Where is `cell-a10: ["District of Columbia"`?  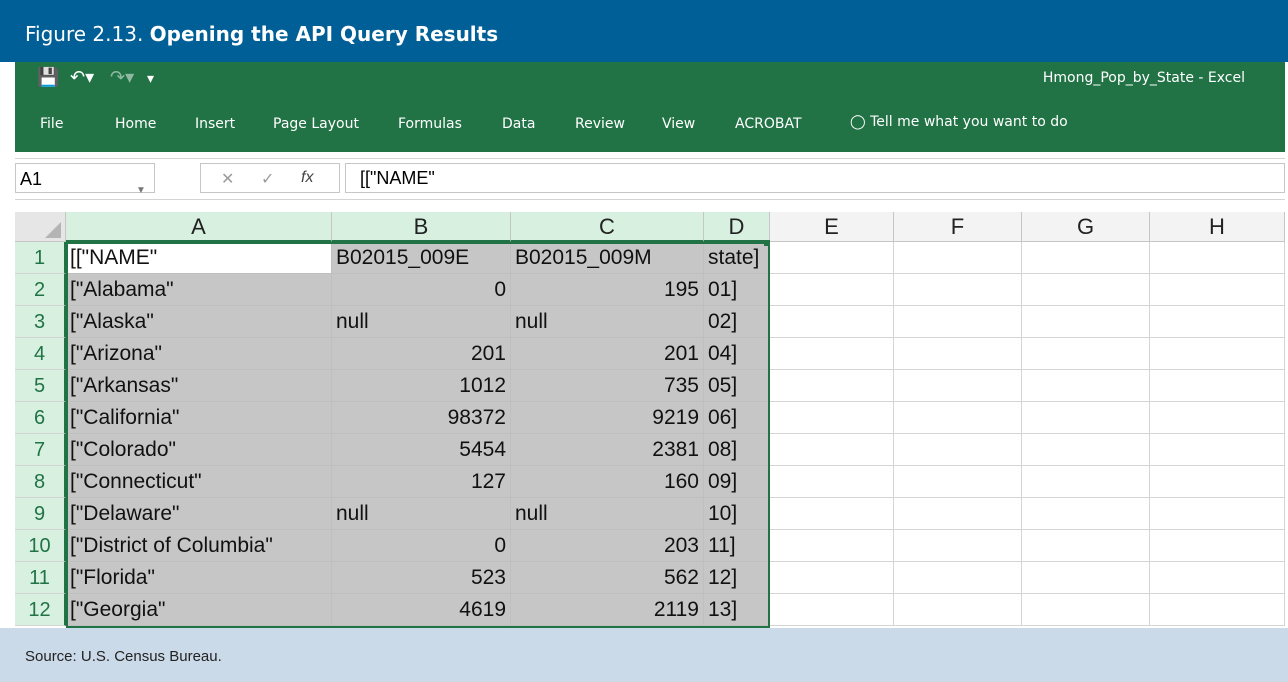
cell-a10: ["District of Columbia" is located at coordinates (199, 546).